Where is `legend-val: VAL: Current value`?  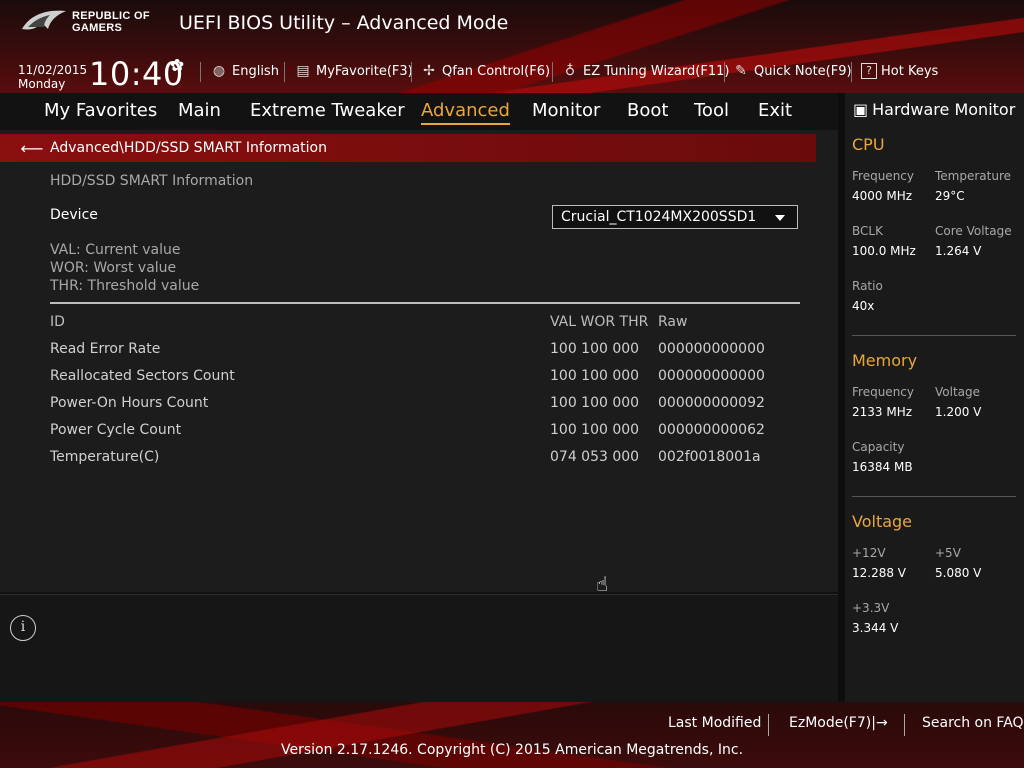 legend-val: VAL: Current value is located at coordinates (115, 250).